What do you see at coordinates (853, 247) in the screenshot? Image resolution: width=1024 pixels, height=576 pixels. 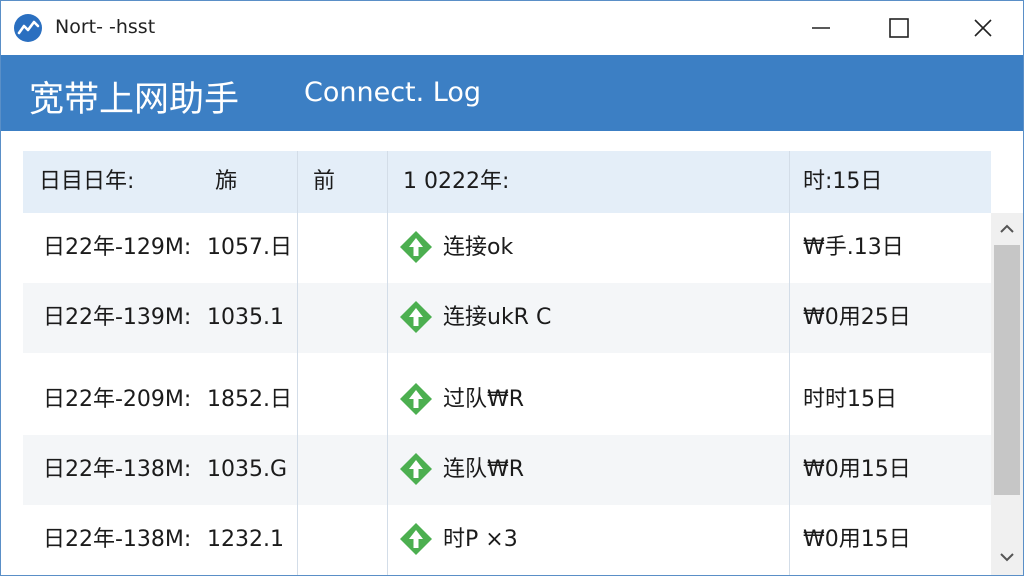 I see `cell-time: ₩手.13日` at bounding box center [853, 247].